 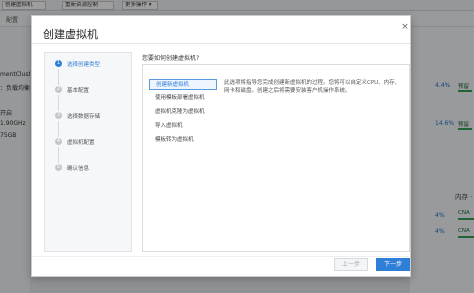 I want to click on option-deploy-from-template: 使用模板部署虚拟机, so click(x=183, y=98).